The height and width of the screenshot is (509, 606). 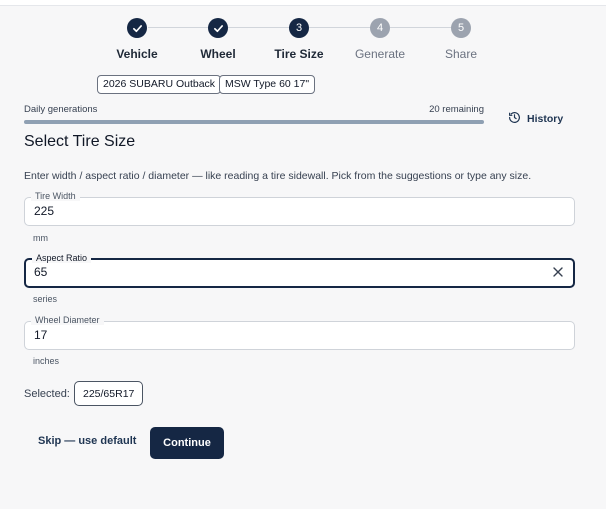 What do you see at coordinates (87, 441) in the screenshot?
I see `skip-button: Skip — use default` at bounding box center [87, 441].